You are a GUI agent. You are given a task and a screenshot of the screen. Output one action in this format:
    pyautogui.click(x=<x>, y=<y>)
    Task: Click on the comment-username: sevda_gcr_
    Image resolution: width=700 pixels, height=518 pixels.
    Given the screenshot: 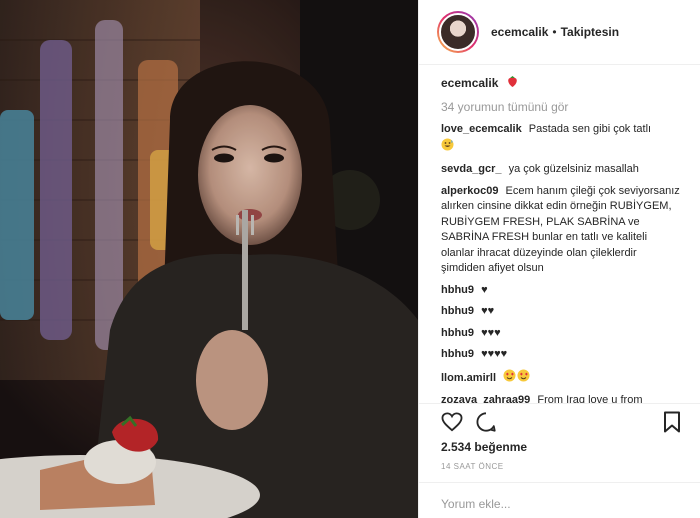 What is the action you would take?
    pyautogui.click(x=471, y=169)
    